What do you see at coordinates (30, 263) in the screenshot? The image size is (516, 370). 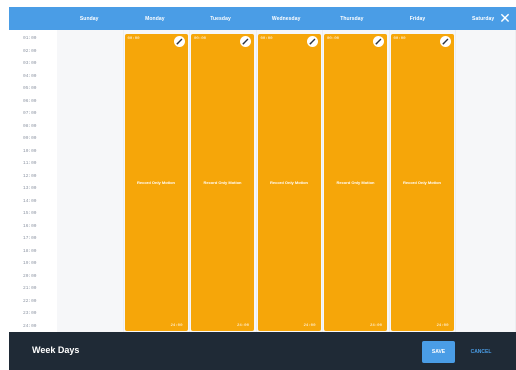 I see `time-label: 19:00` at bounding box center [30, 263].